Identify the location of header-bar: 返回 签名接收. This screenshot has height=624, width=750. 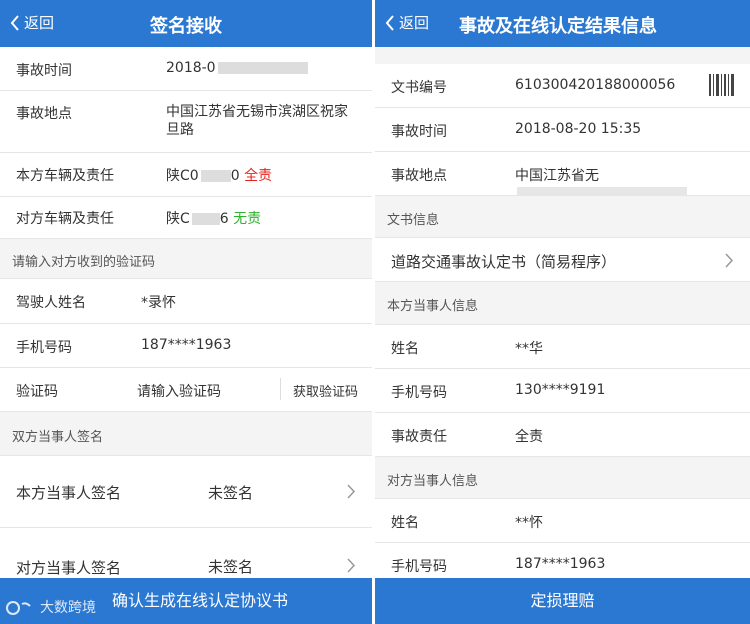
(186, 23).